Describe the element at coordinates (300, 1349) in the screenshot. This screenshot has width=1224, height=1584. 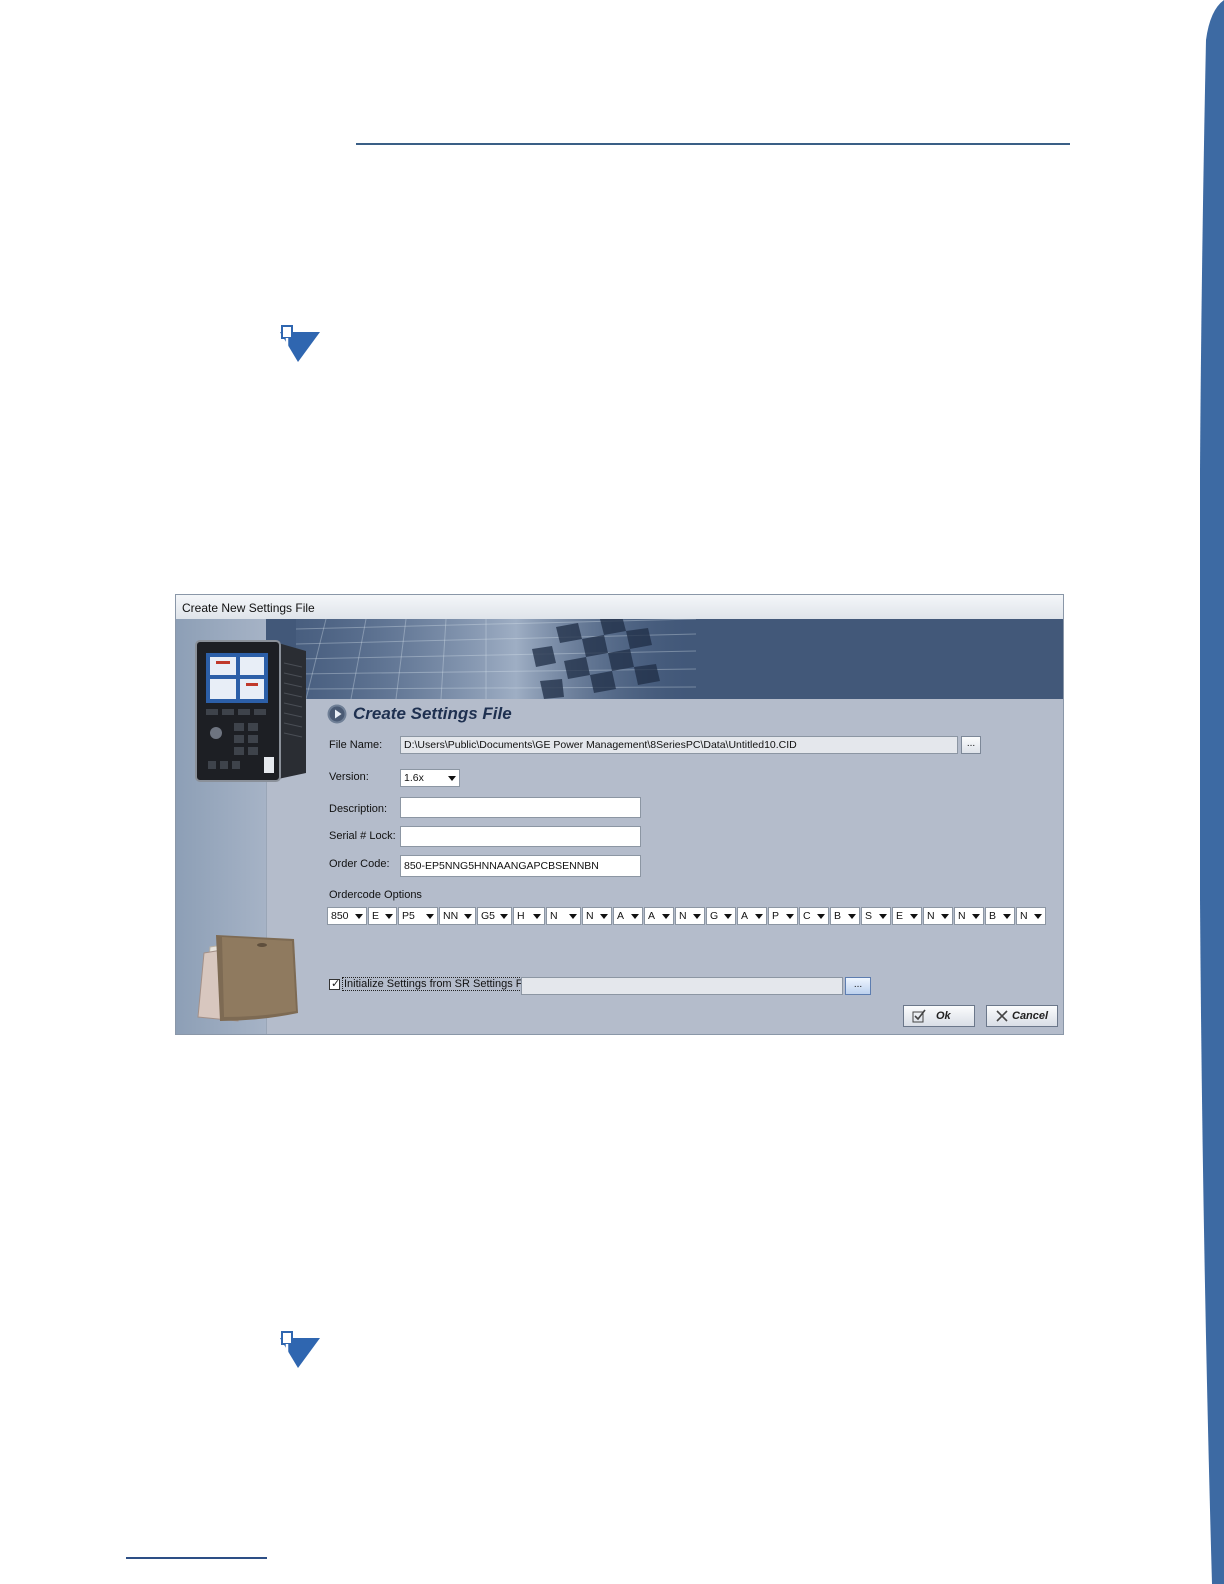
I see `note-icon` at that location.